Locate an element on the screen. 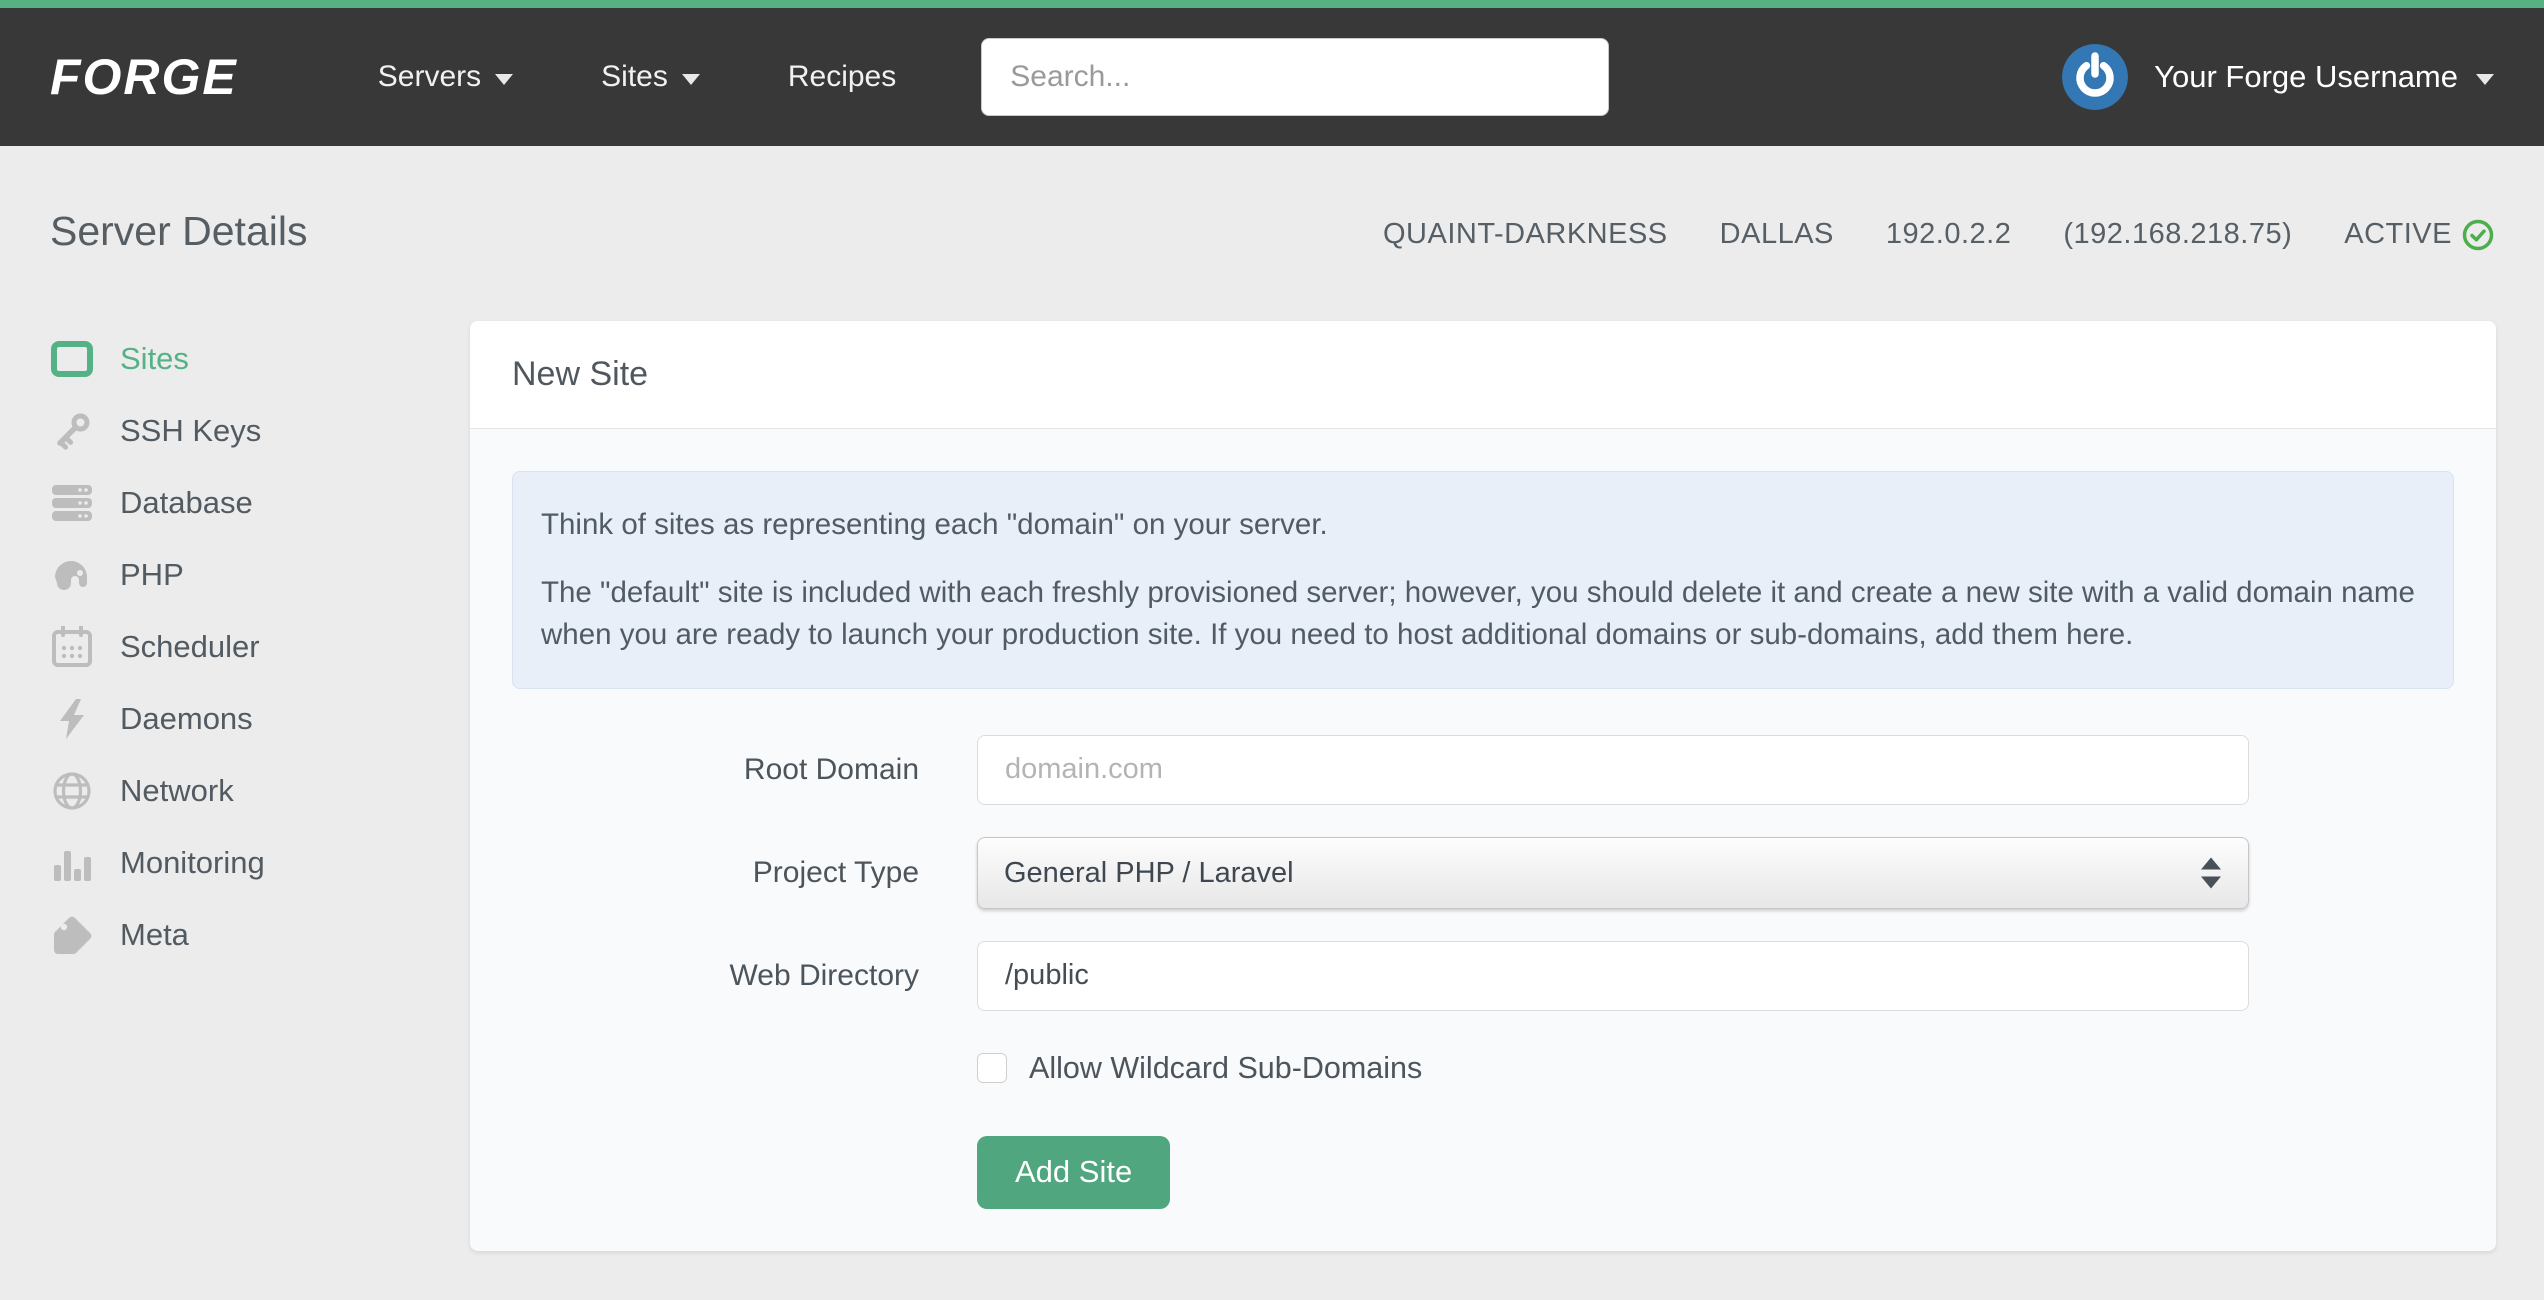 The image size is (2544, 1300). web-directory-label: Web Directory is located at coordinates (824, 975).